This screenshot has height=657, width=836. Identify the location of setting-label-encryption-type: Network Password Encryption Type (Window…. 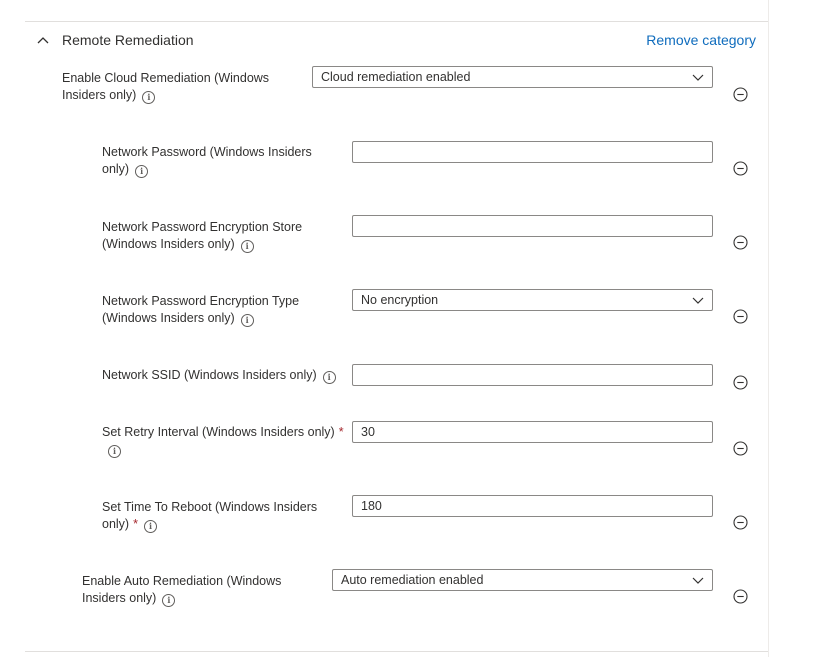
(201, 310).